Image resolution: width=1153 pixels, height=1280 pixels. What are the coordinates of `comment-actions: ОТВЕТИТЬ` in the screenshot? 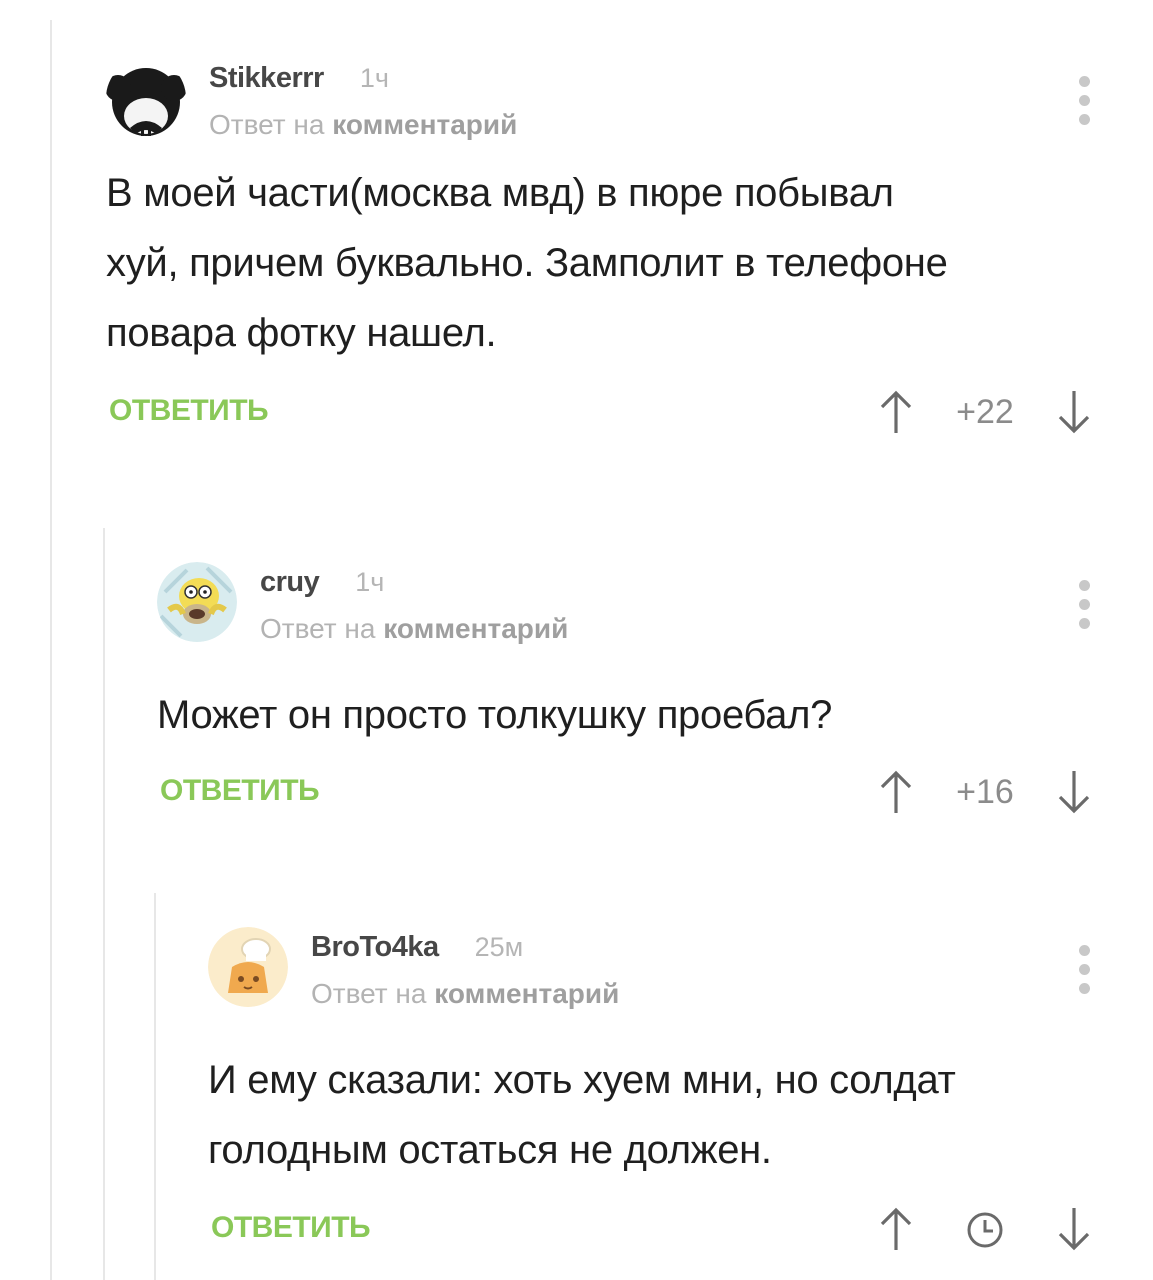 It's located at (680, 1229).